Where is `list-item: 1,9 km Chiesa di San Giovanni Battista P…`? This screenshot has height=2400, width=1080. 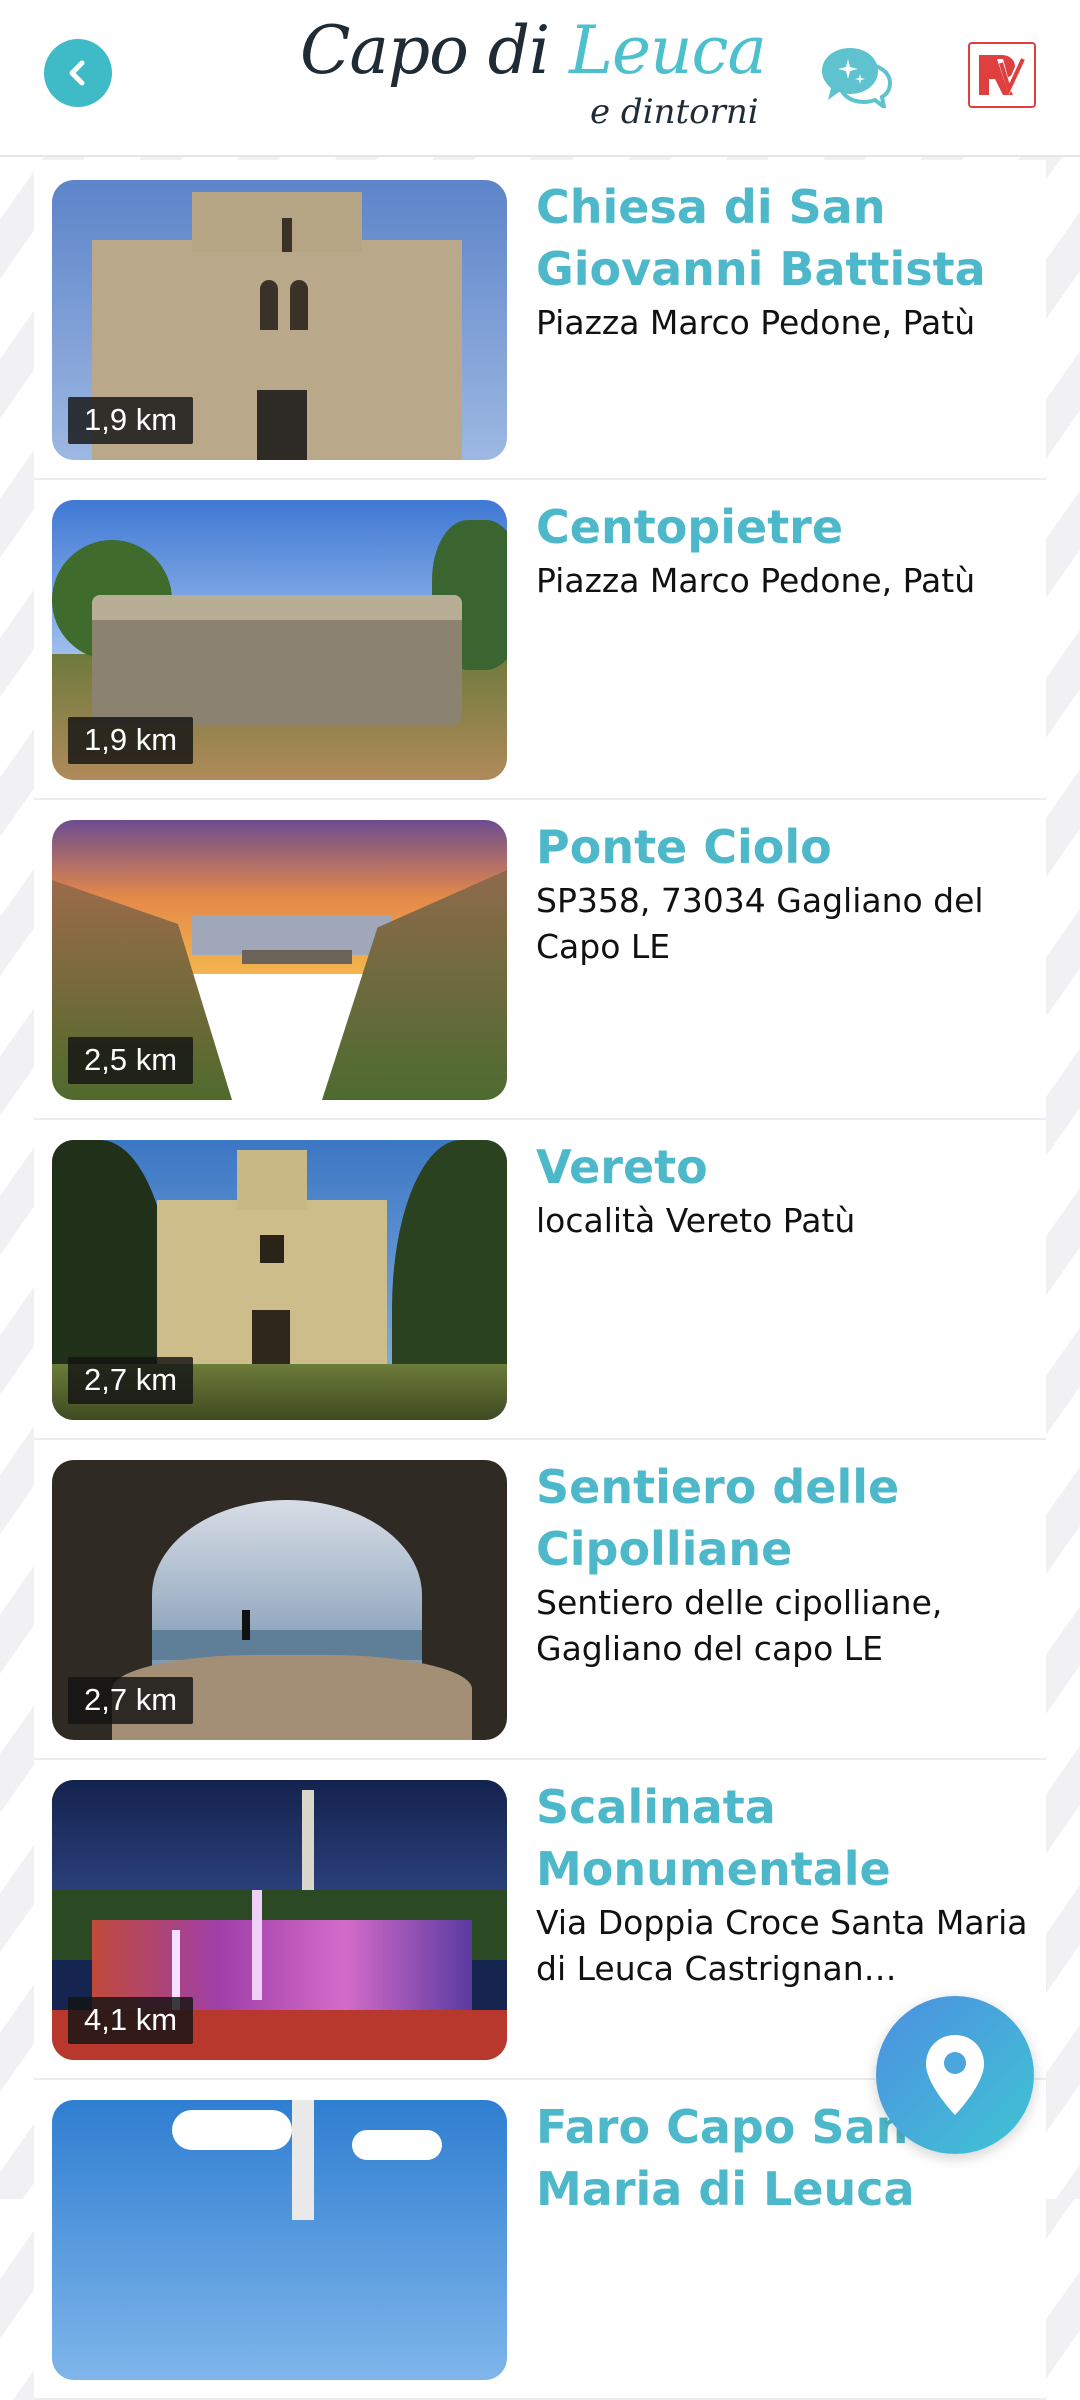 list-item: 1,9 km Chiesa di San Giovanni Battista P… is located at coordinates (540, 320).